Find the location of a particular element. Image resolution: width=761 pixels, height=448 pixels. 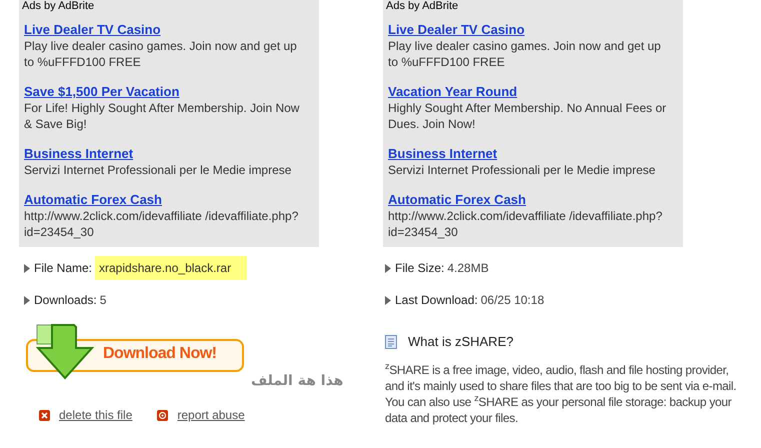

field-value: 5 is located at coordinates (103, 300).